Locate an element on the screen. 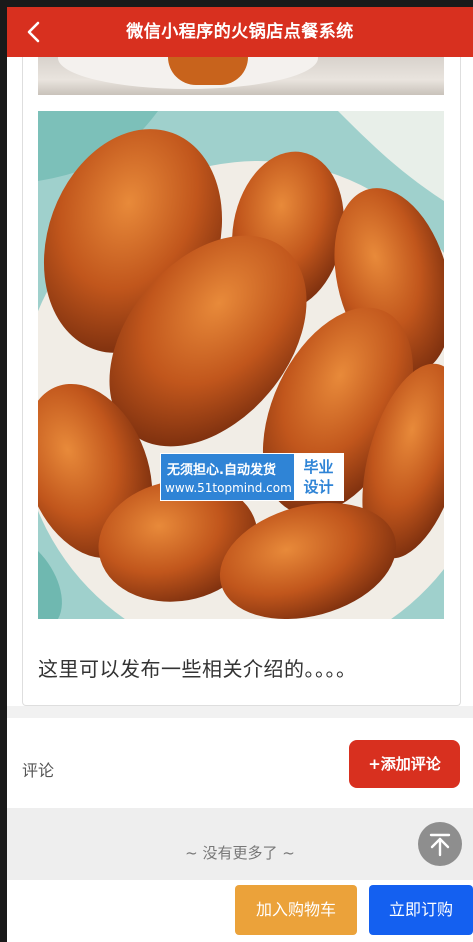  comment-section-header: 评论 +添加评论 is located at coordinates (240, 763).